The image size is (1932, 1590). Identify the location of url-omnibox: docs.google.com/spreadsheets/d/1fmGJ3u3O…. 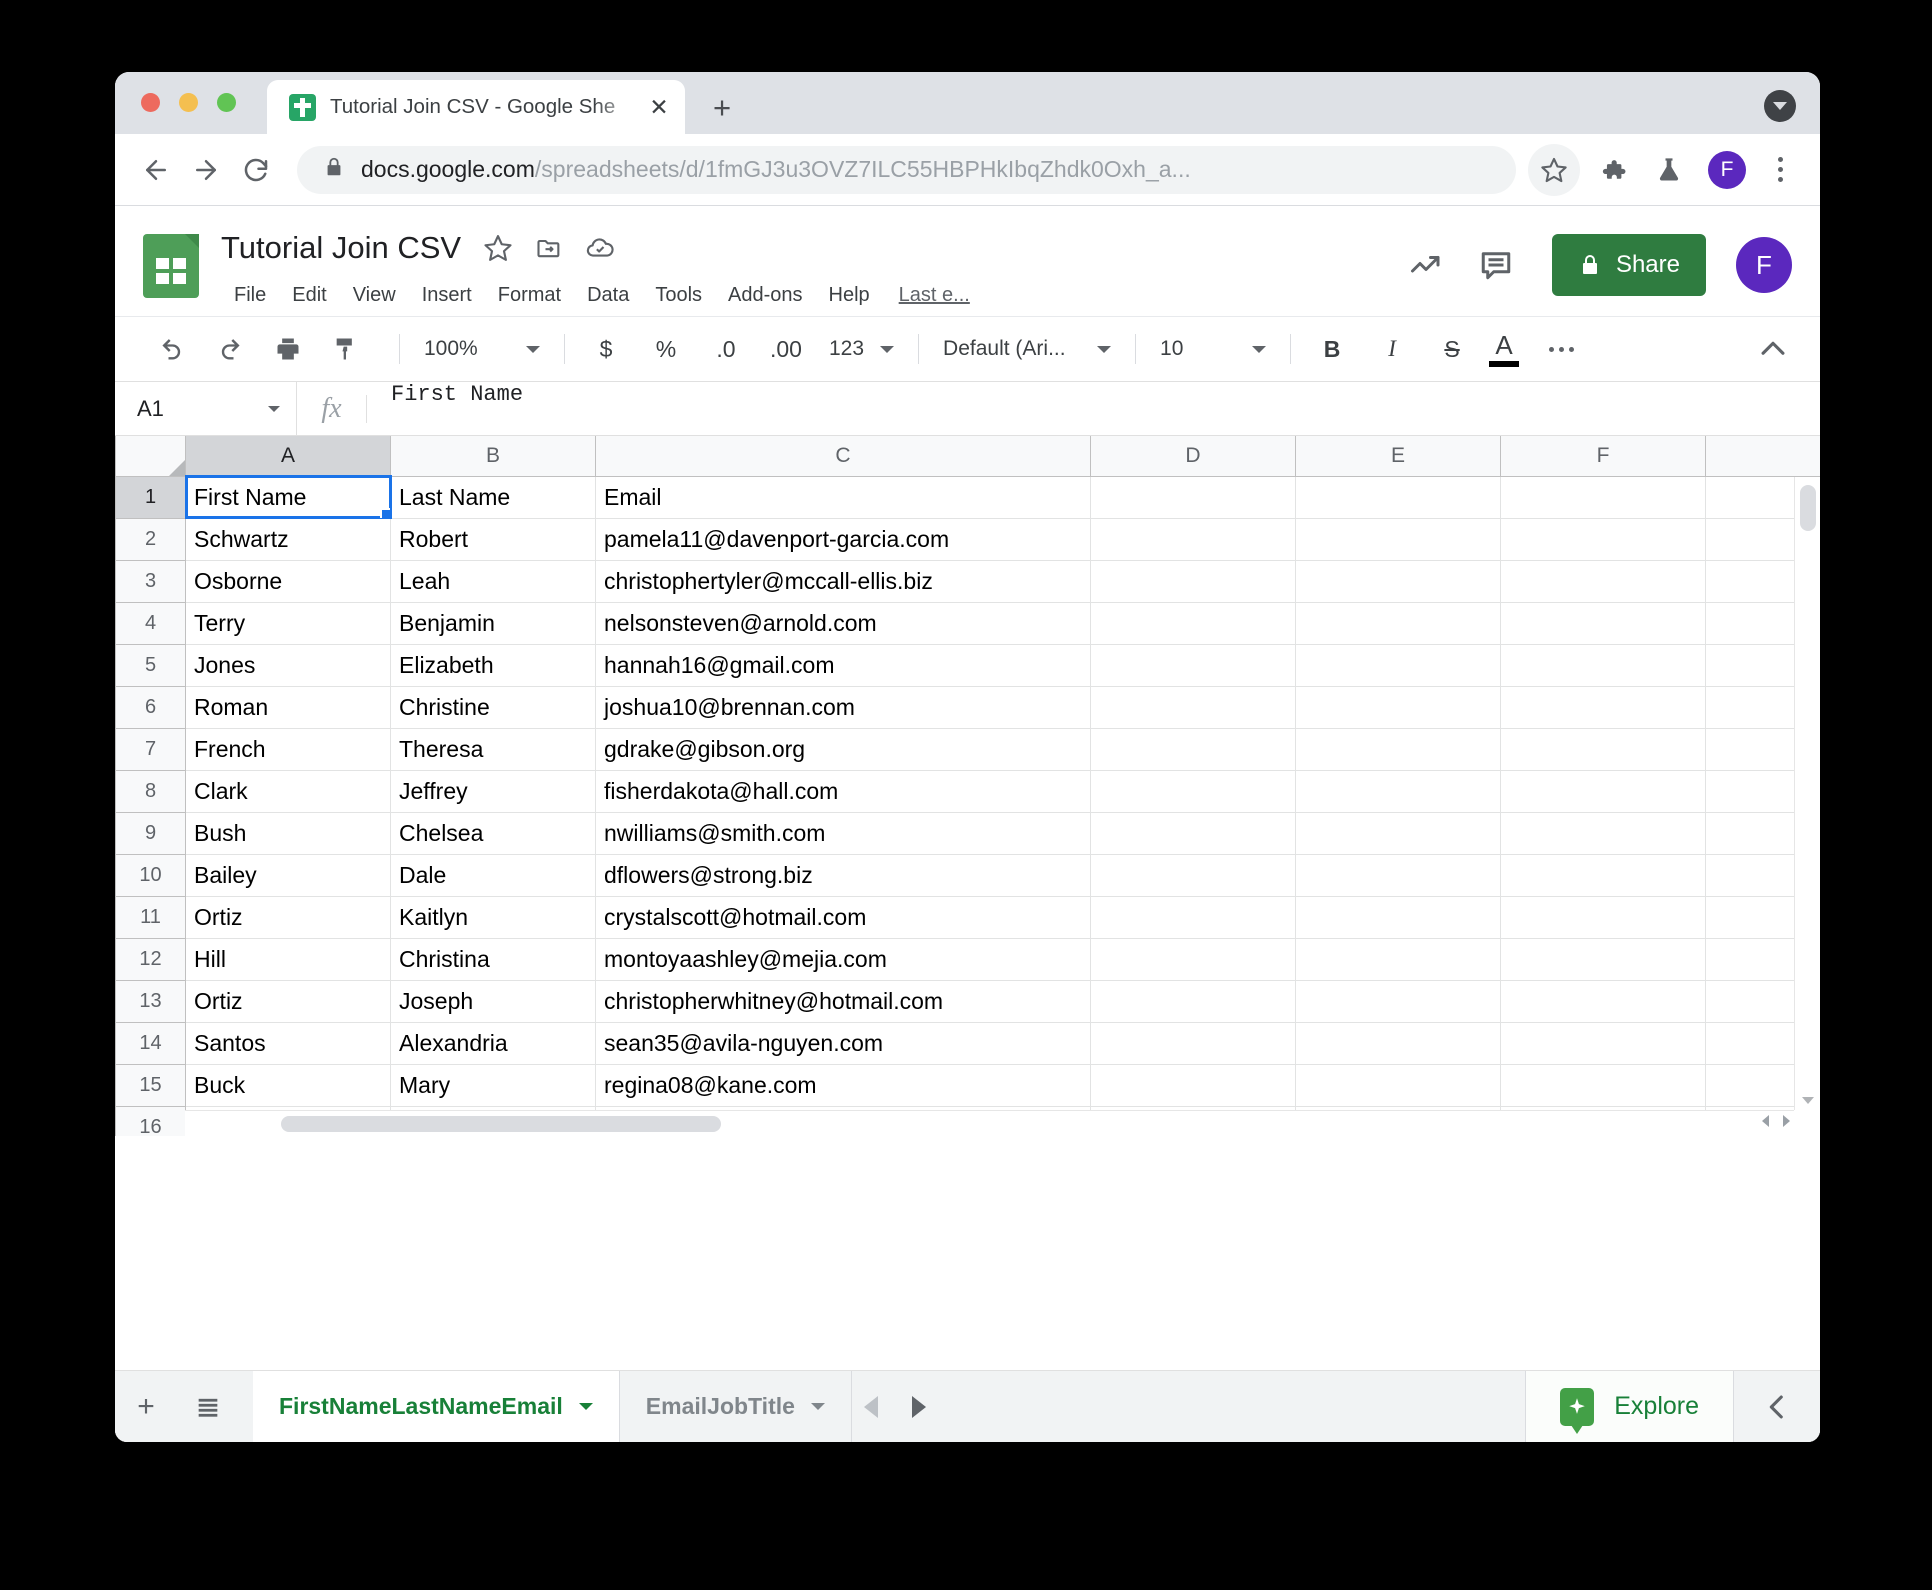
(906, 169).